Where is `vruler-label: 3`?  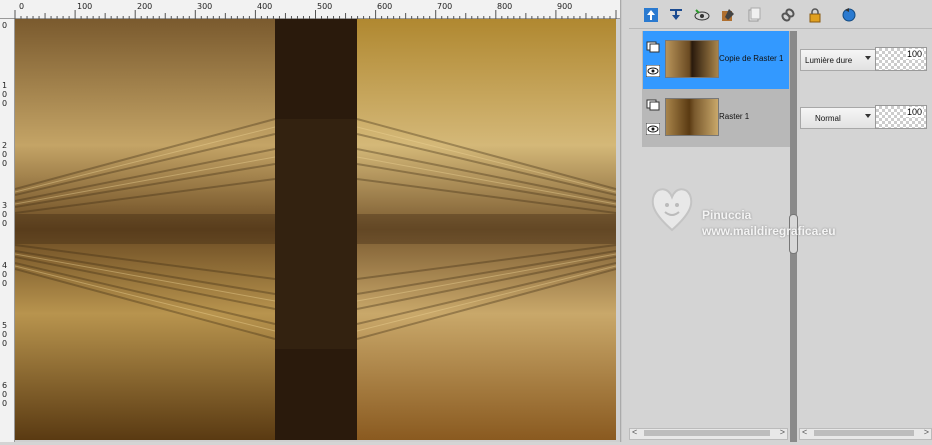 vruler-label: 3 is located at coordinates (5, 205).